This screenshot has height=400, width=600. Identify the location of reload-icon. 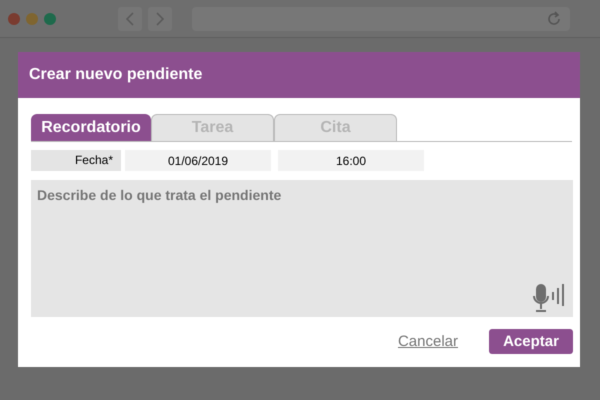
(554, 18).